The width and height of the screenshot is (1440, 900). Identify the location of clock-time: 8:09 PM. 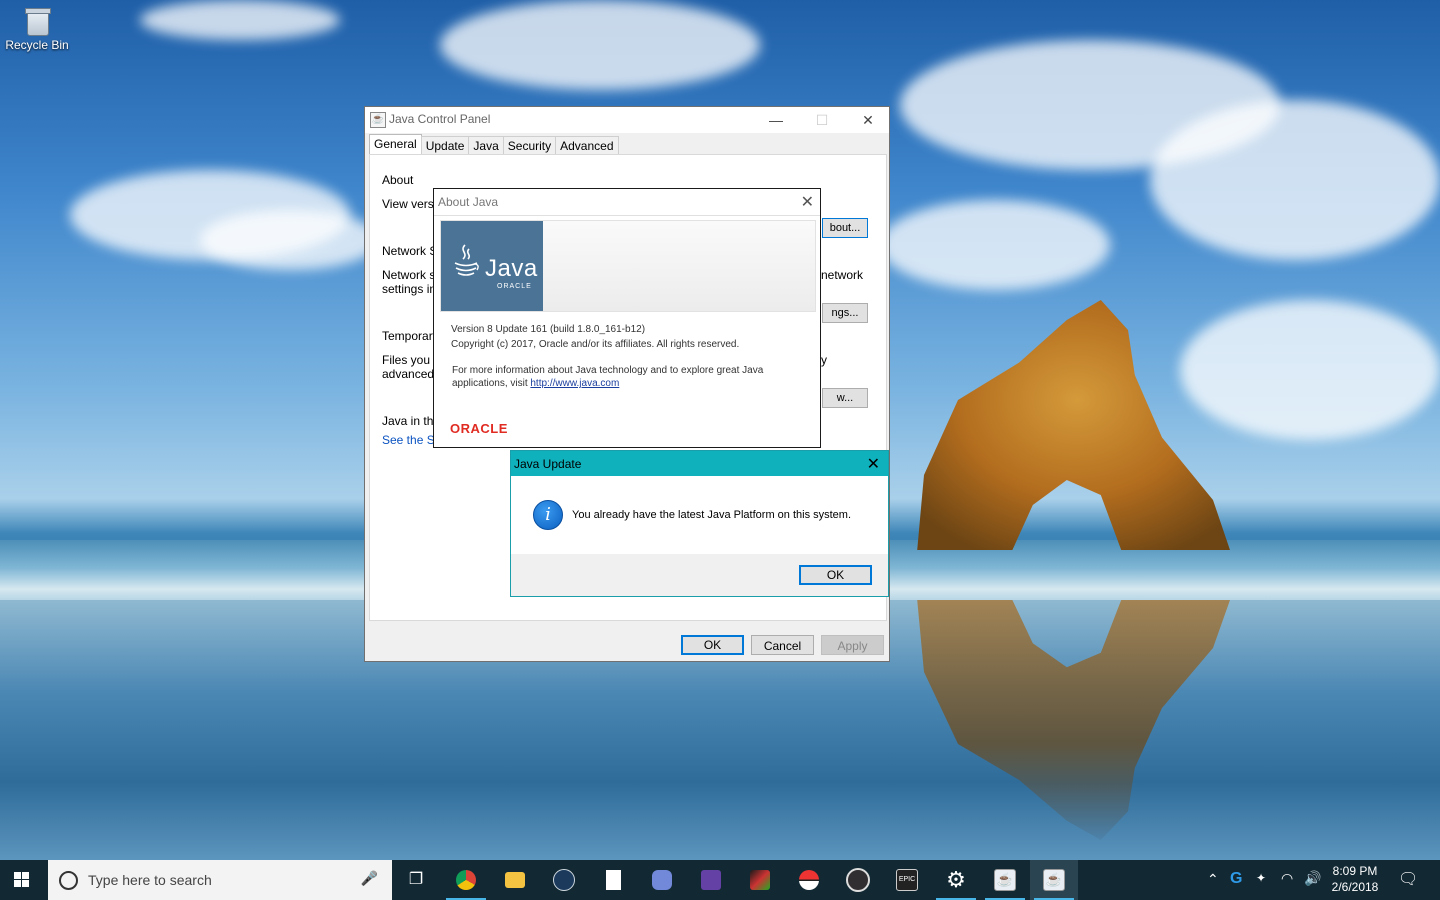
(1355, 871).